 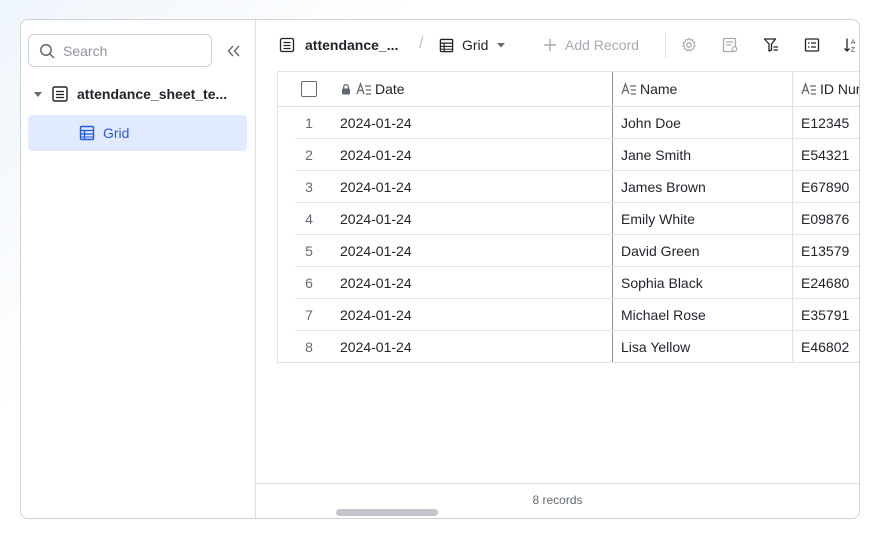 I want to click on id-cell: E35791, so click(x=825, y=315).